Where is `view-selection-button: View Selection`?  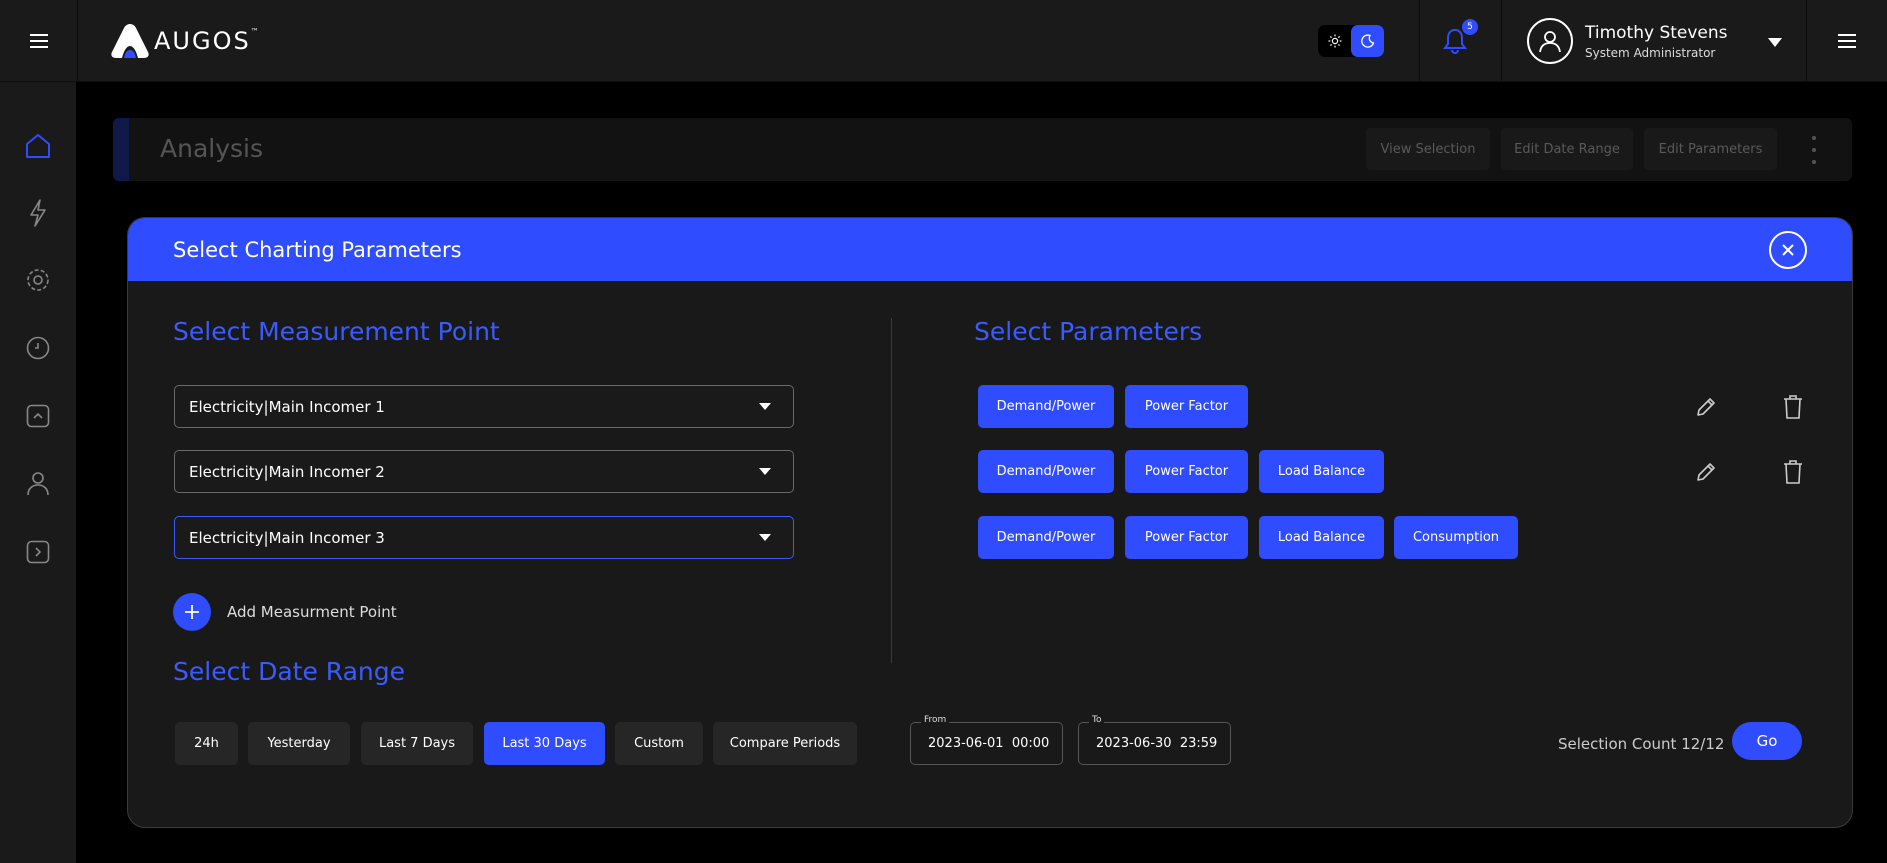
view-selection-button: View Selection is located at coordinates (1428, 149).